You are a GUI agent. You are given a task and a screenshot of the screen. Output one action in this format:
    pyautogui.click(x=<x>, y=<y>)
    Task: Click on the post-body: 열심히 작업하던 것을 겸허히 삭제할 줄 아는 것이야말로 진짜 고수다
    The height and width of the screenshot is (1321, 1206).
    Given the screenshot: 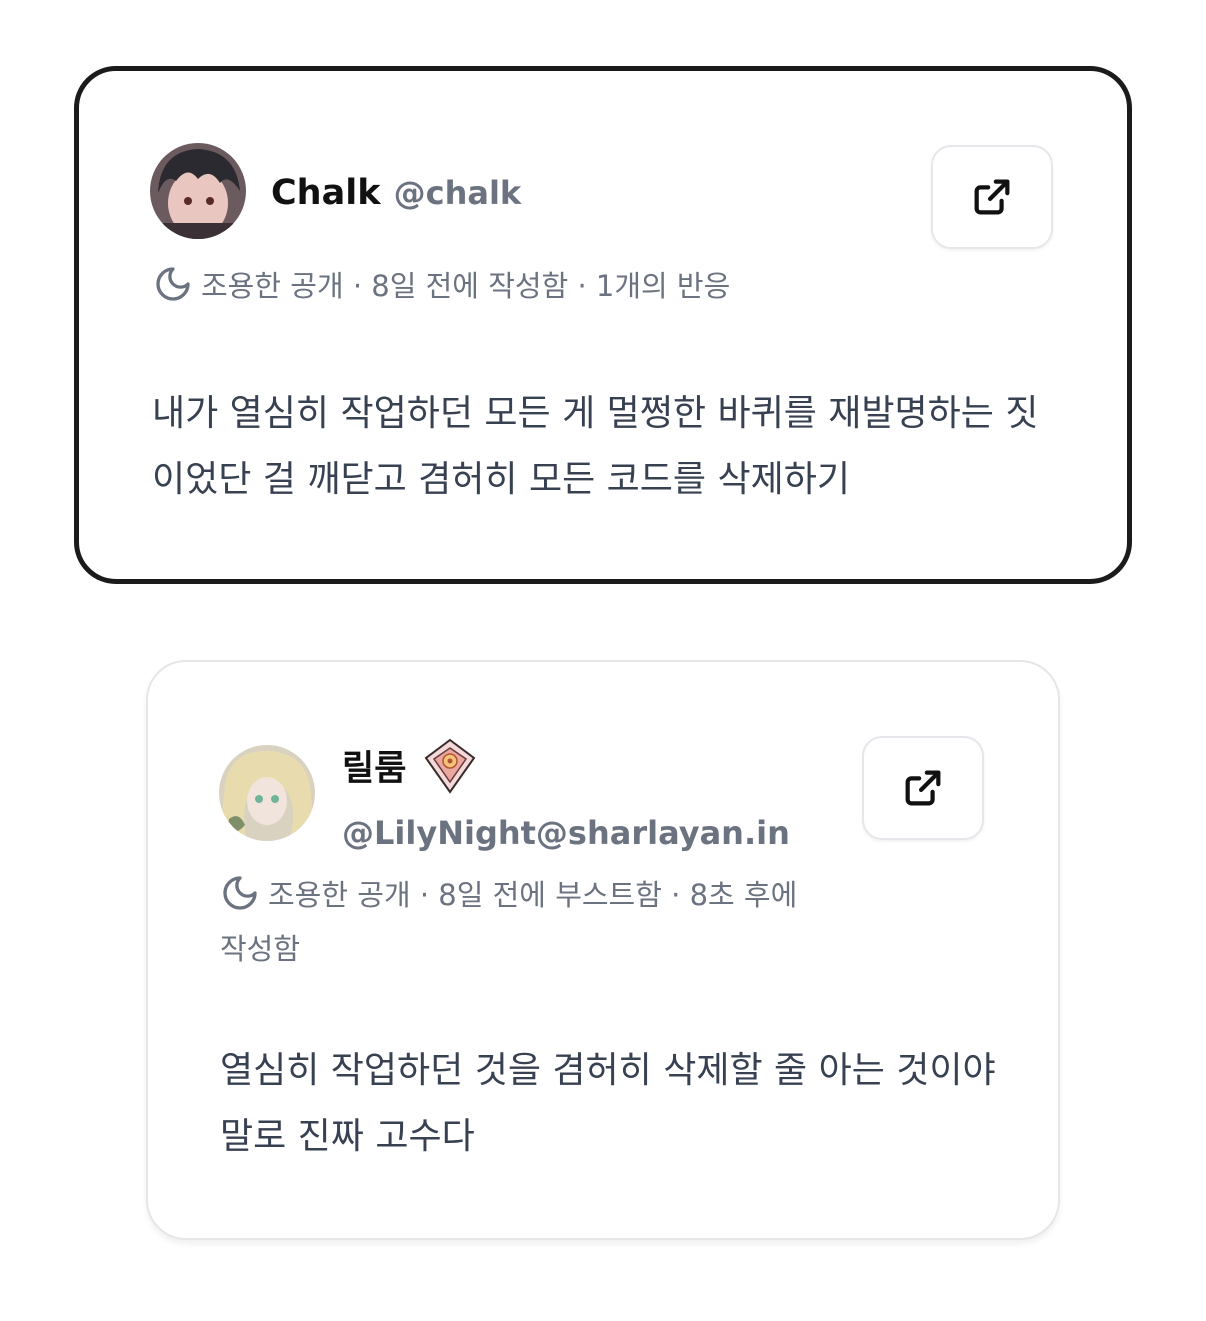 What is the action you would take?
    pyautogui.click(x=608, y=1103)
    